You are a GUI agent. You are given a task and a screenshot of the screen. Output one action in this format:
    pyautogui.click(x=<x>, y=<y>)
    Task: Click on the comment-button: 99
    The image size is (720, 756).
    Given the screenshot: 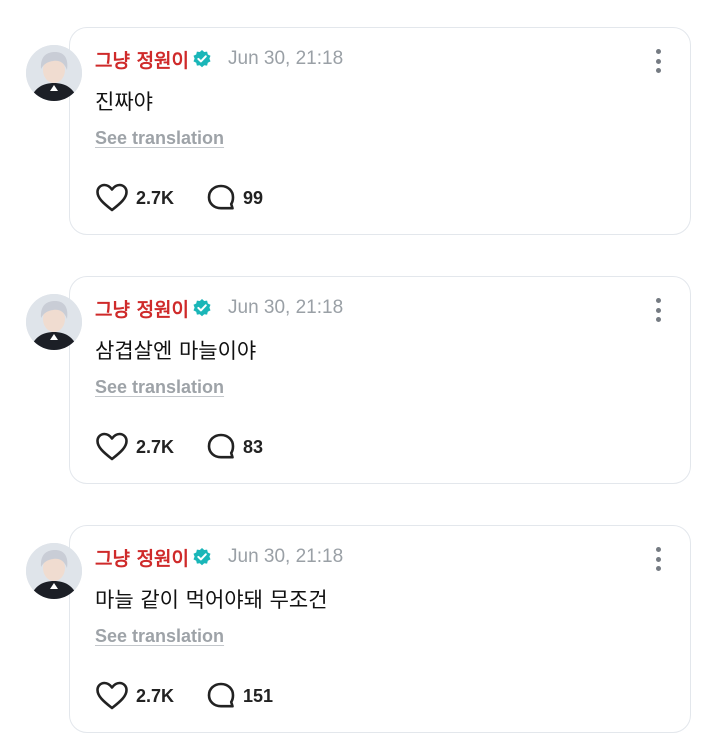 What is the action you would take?
    pyautogui.click(x=234, y=198)
    